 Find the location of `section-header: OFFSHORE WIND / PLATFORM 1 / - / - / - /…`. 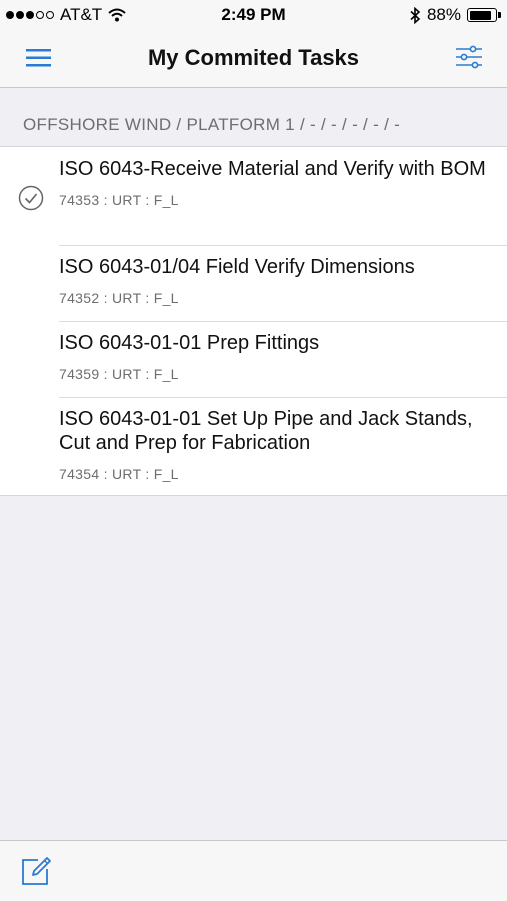

section-header: OFFSHORE WIND / PLATFORM 1 / - / - / - /… is located at coordinates (212, 124).